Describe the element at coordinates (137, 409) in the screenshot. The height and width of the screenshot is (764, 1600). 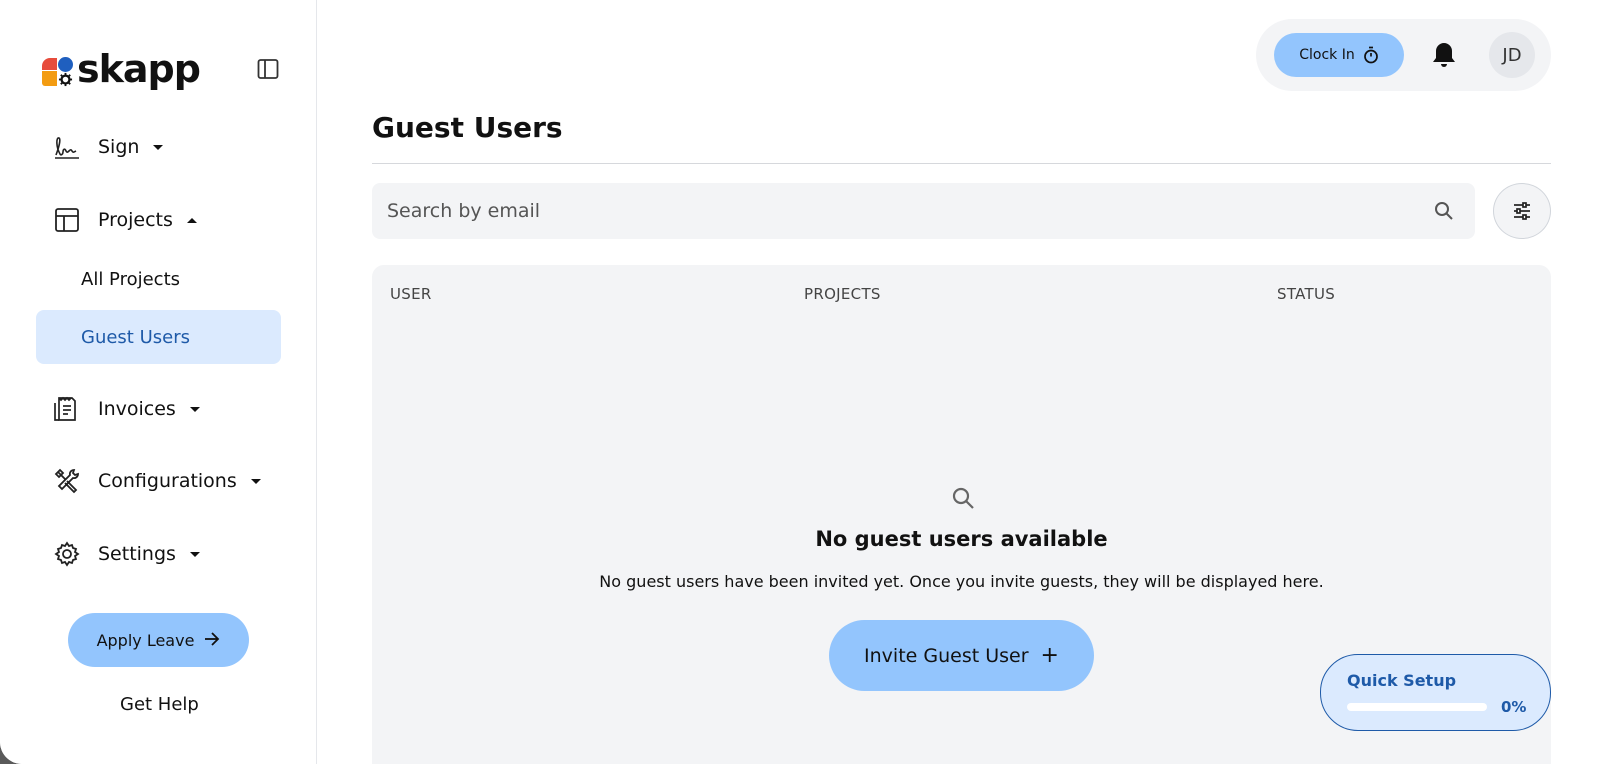
I see `sidebar-item-label: Invoices` at that location.